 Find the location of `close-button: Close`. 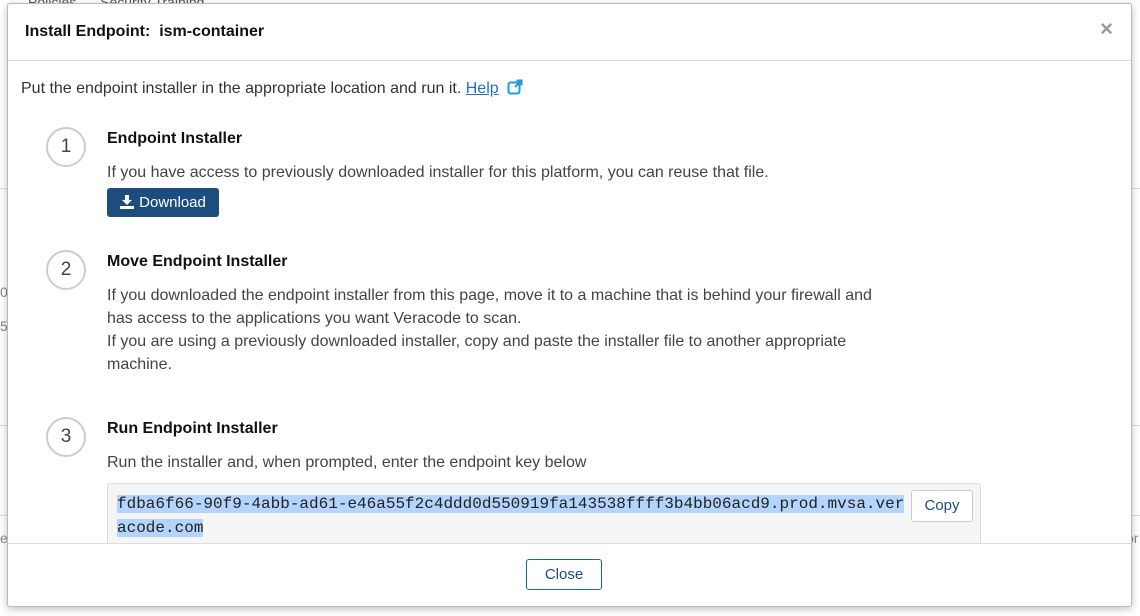

close-button: Close is located at coordinates (564, 574).